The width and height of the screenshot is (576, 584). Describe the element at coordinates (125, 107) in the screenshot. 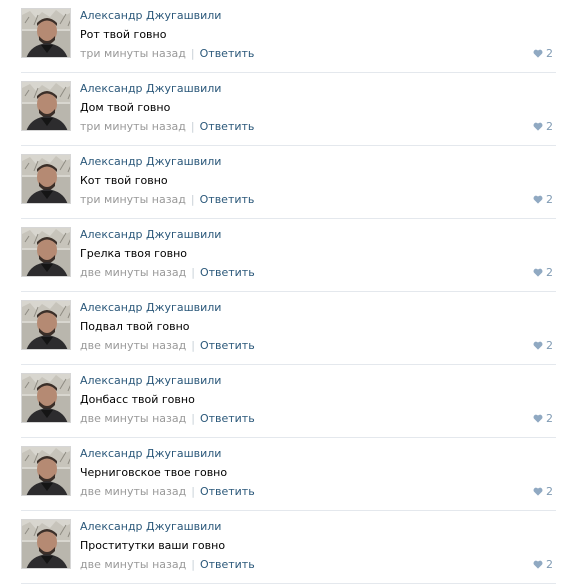

I see `comment-text: Дом твой говно` at that location.